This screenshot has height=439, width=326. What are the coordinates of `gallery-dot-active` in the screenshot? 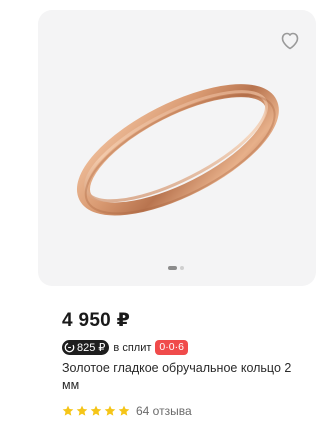 It's located at (172, 268).